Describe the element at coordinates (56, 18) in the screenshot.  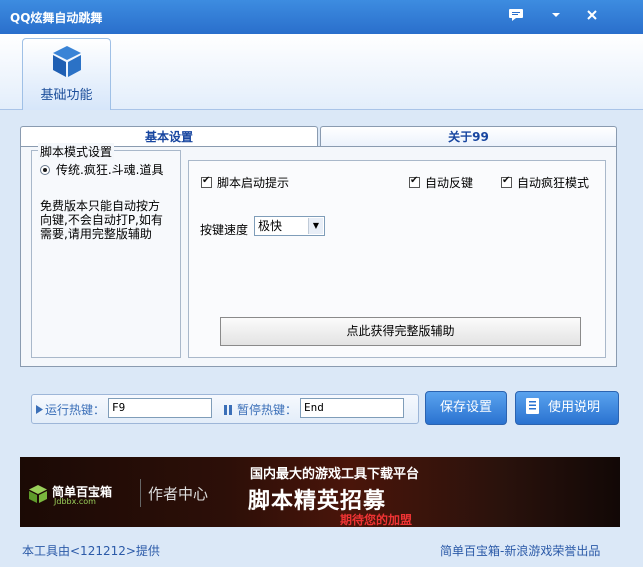
I see `window-title: QQ炫舞自动跳舞` at that location.